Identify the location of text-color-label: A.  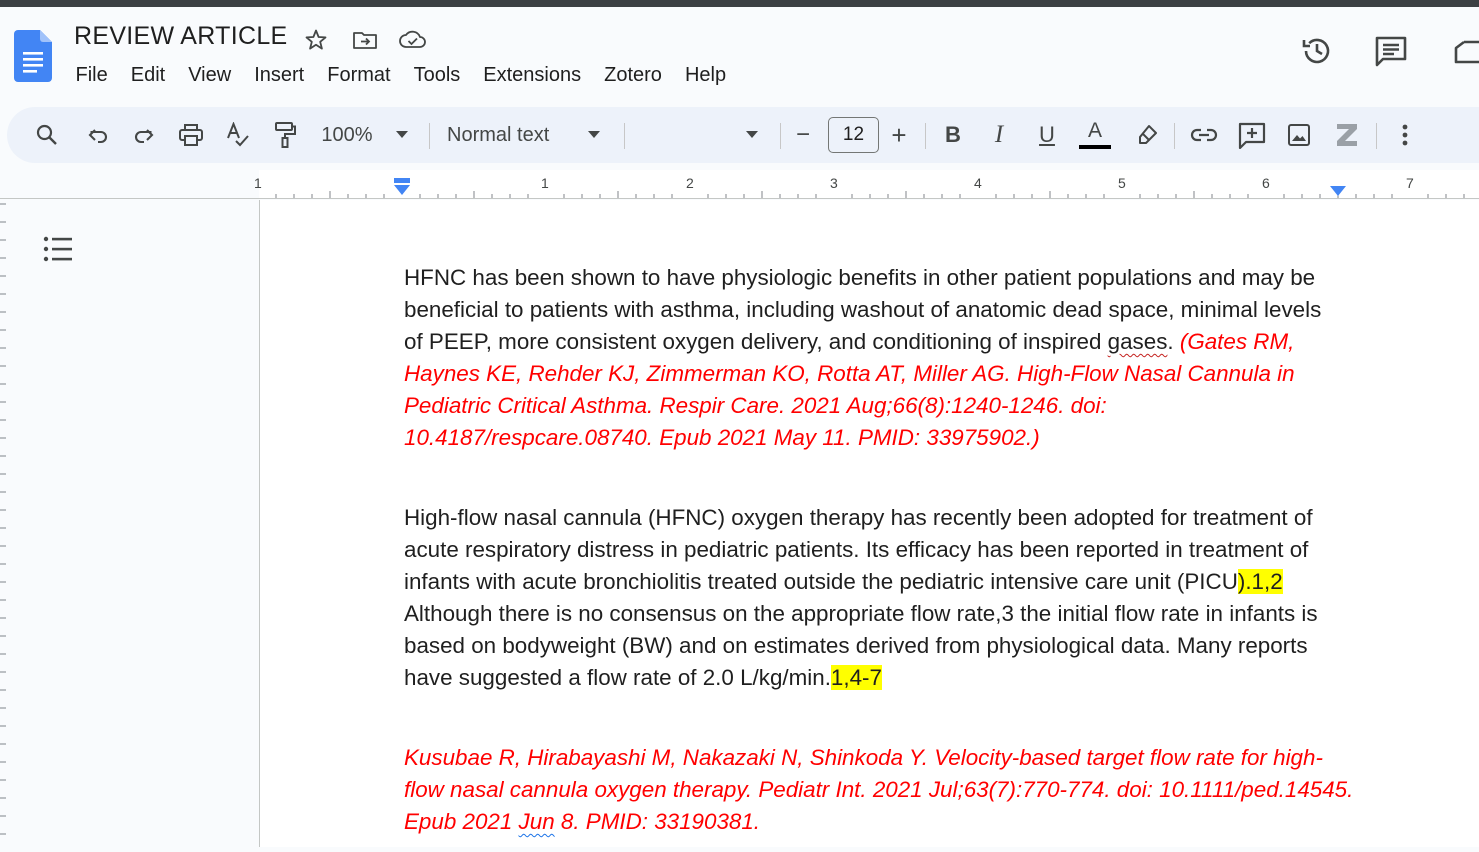
(1094, 130).